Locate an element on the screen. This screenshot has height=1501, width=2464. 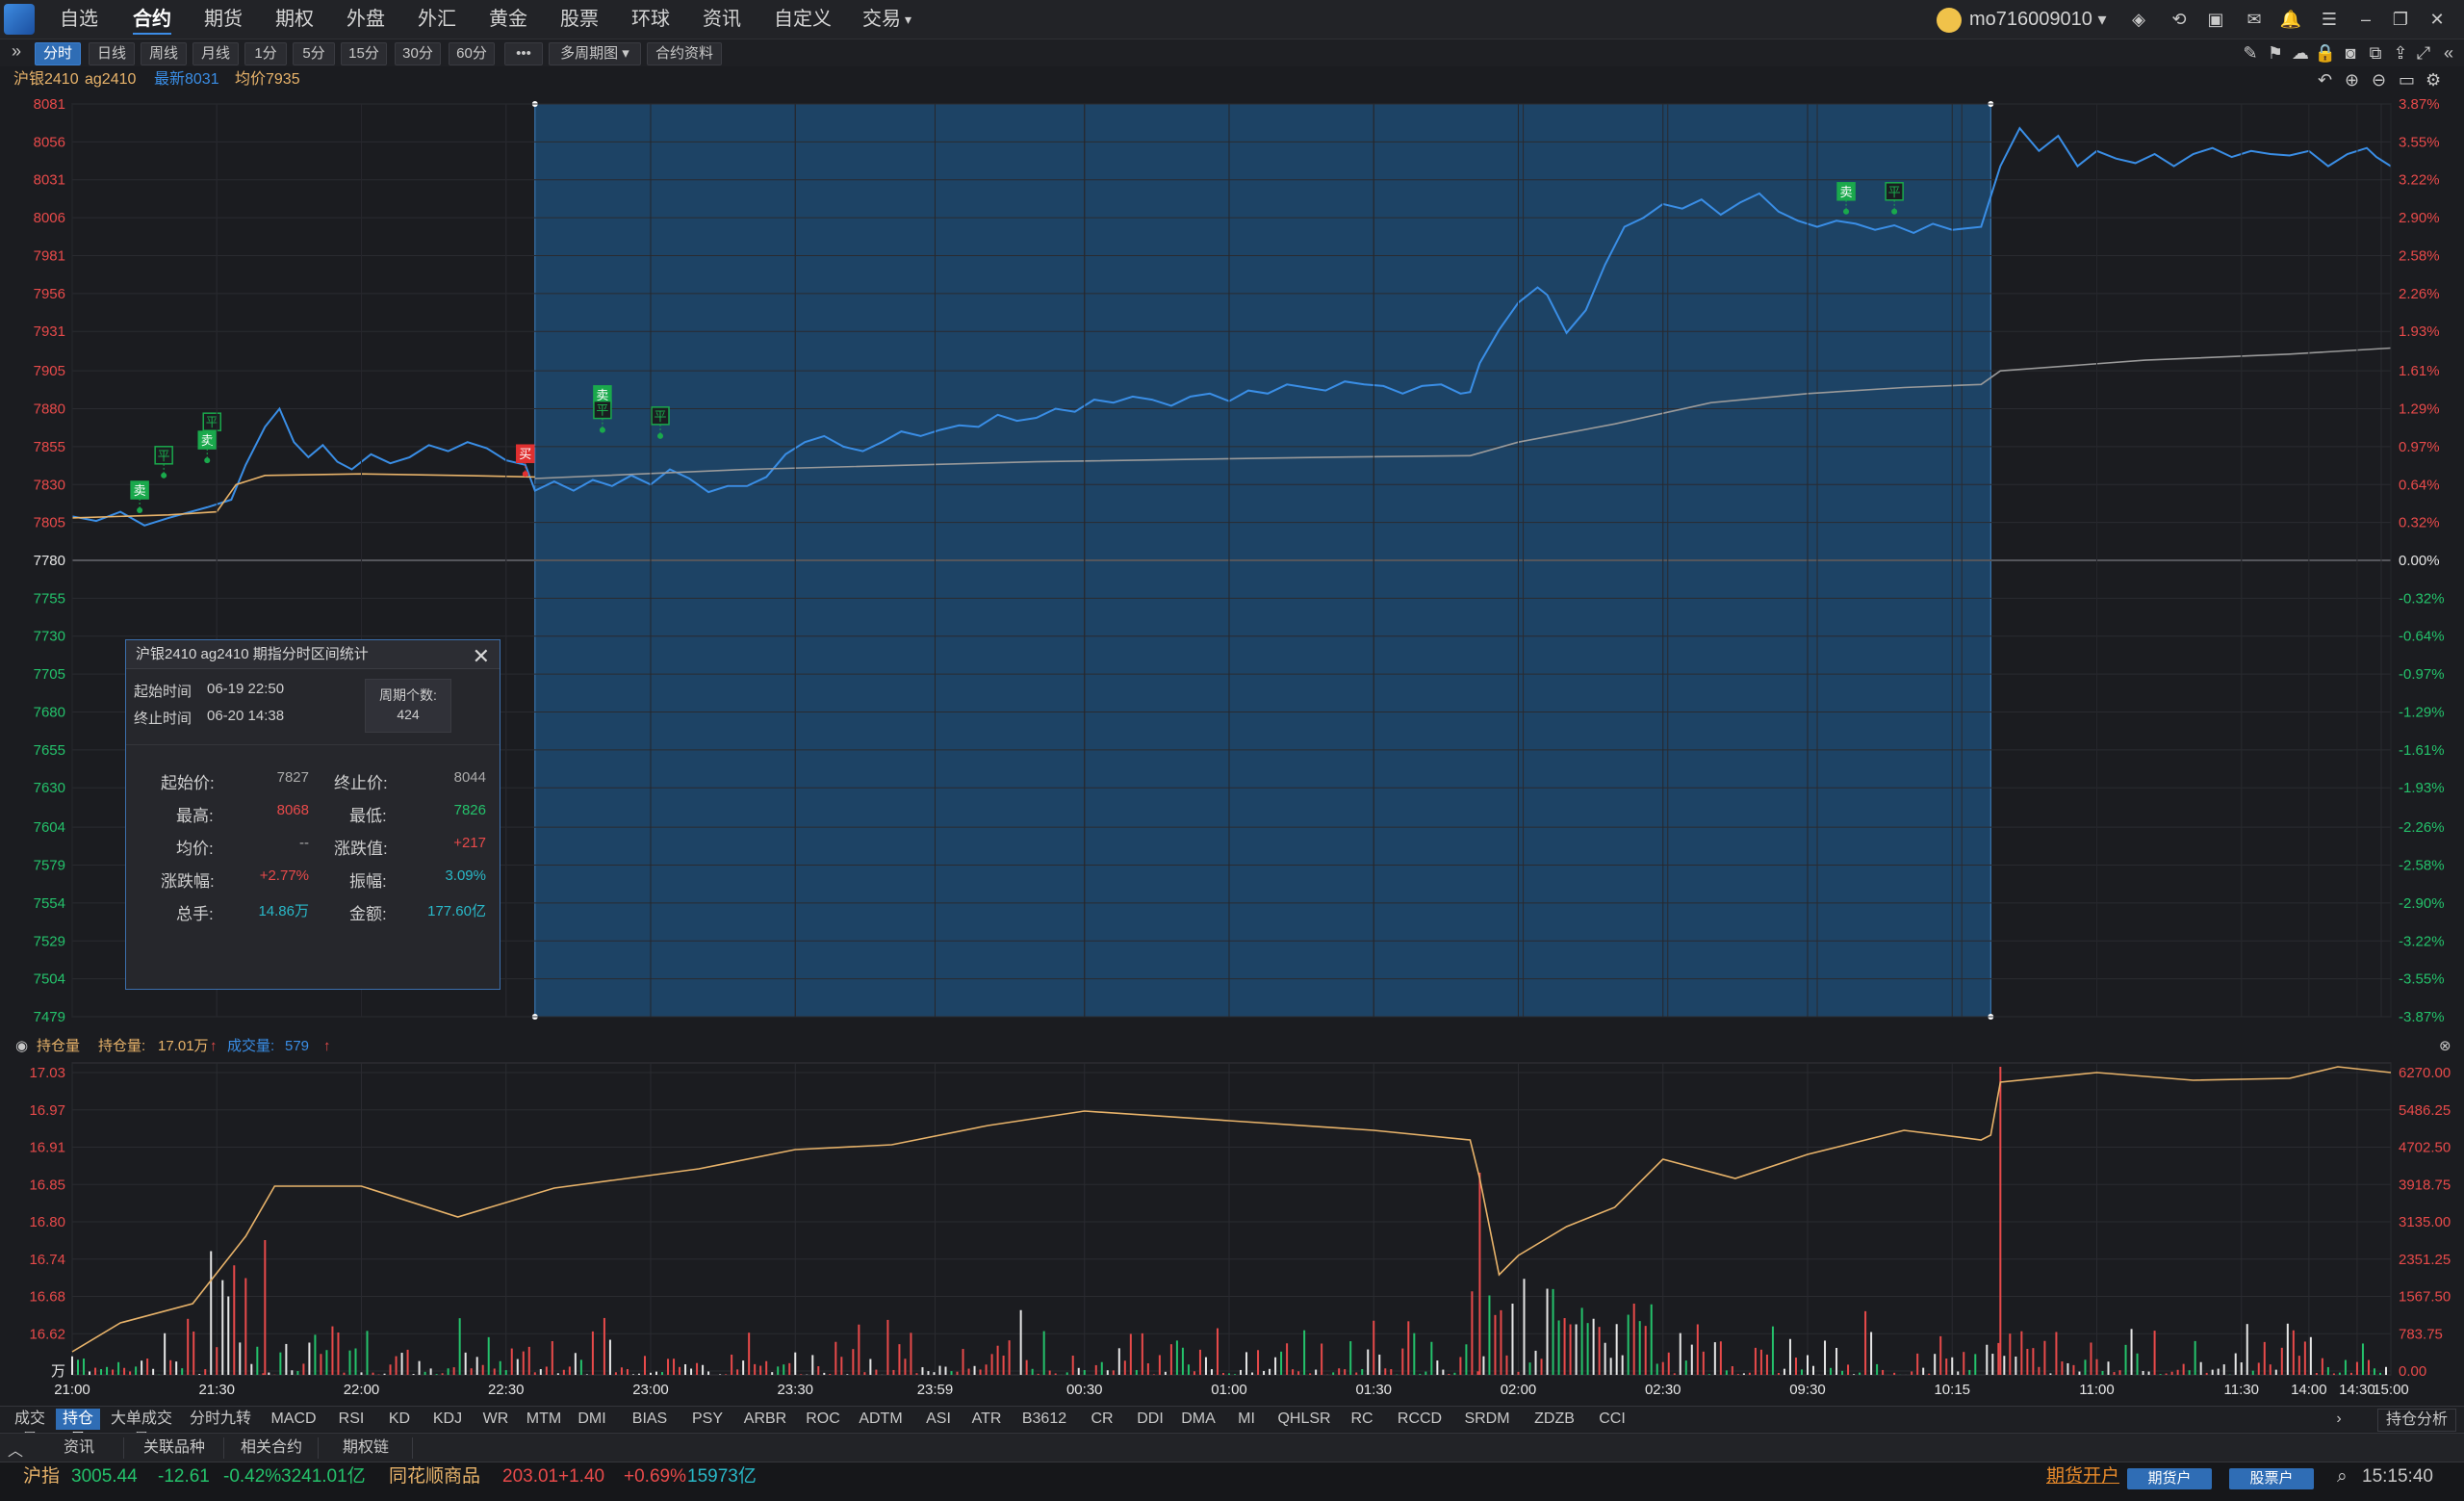
indicator-tab-qhlsr: QHLSR is located at coordinates (1304, 1419).